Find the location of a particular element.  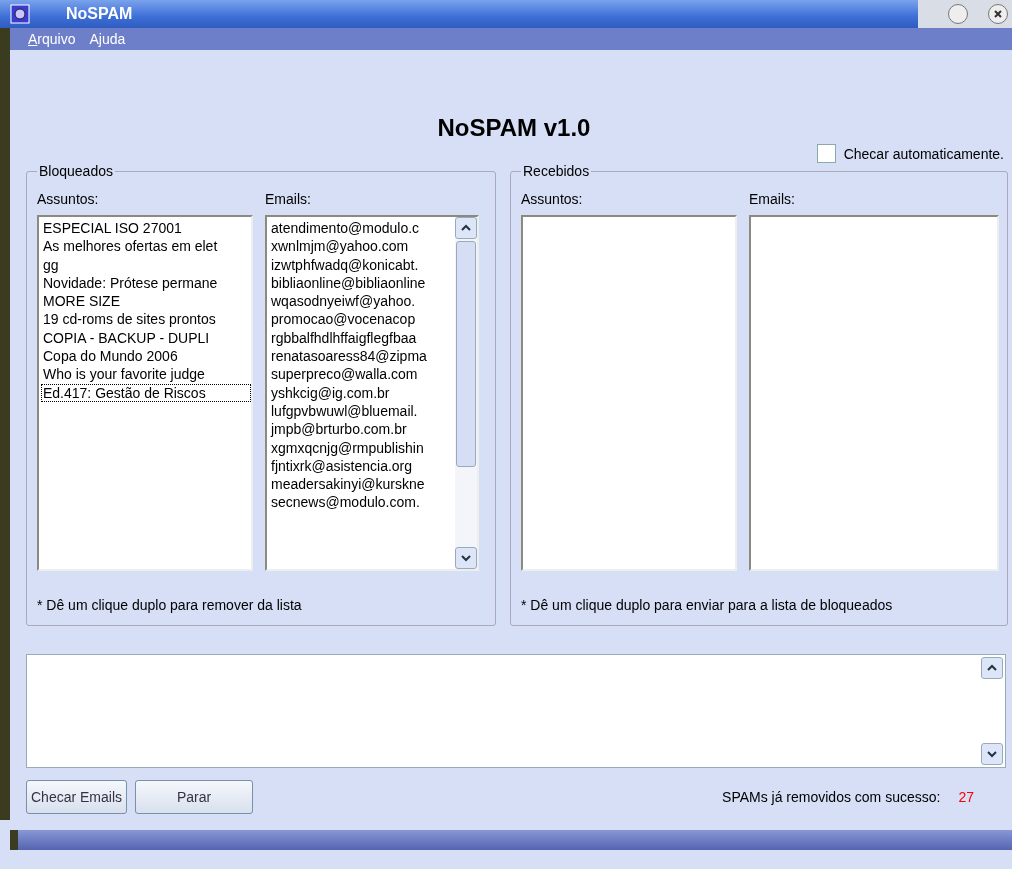

list-item: renatasoaress84@zipma is located at coordinates (362, 356).